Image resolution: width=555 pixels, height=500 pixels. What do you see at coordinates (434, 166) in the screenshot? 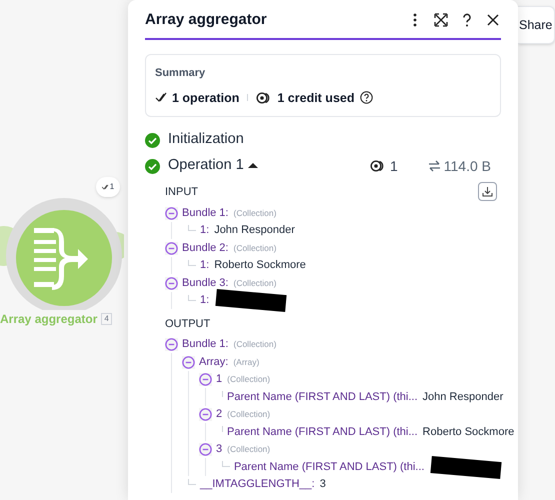
I see `transfer-icon` at bounding box center [434, 166].